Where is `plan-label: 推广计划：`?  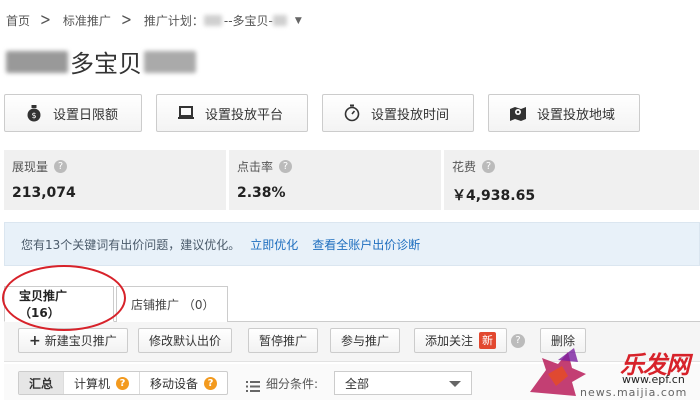
plan-label: 推广计划： is located at coordinates (173, 21).